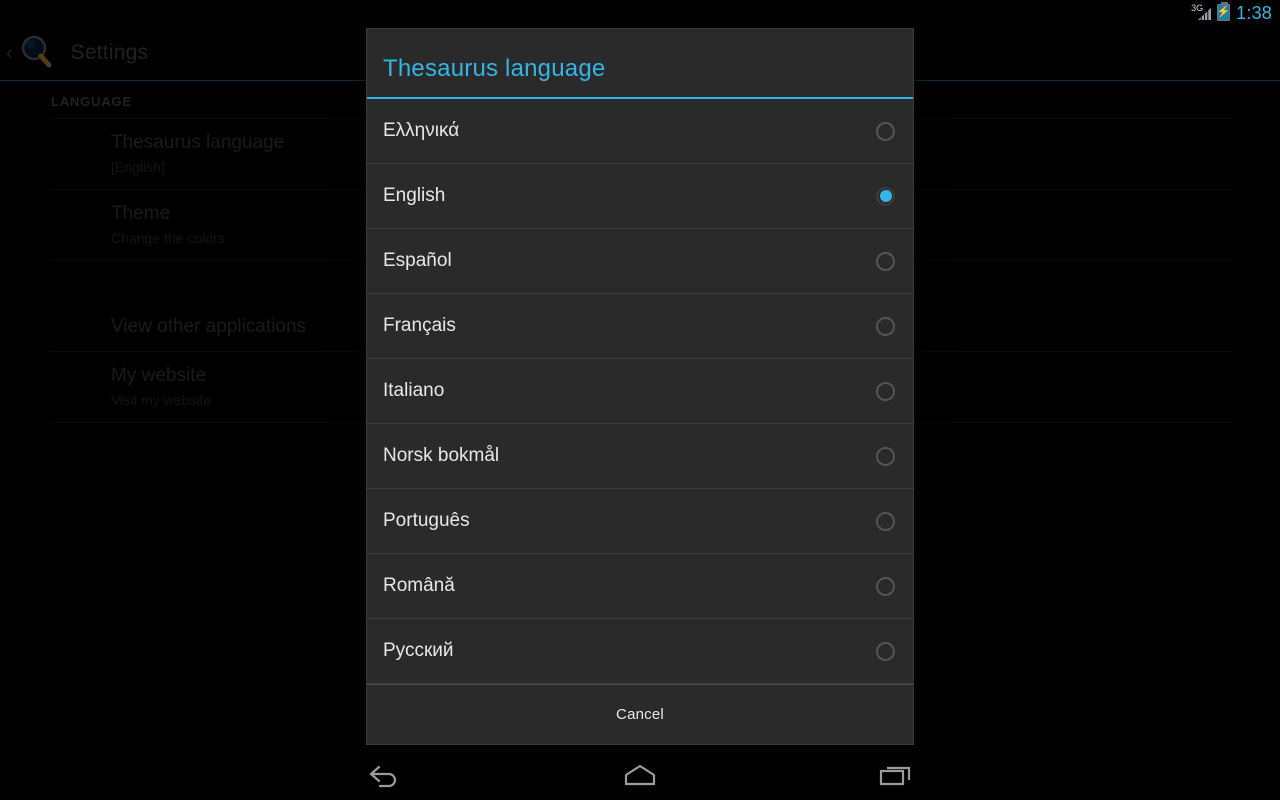  I want to click on dialog-title-area: Thesaurus language, so click(640, 64).